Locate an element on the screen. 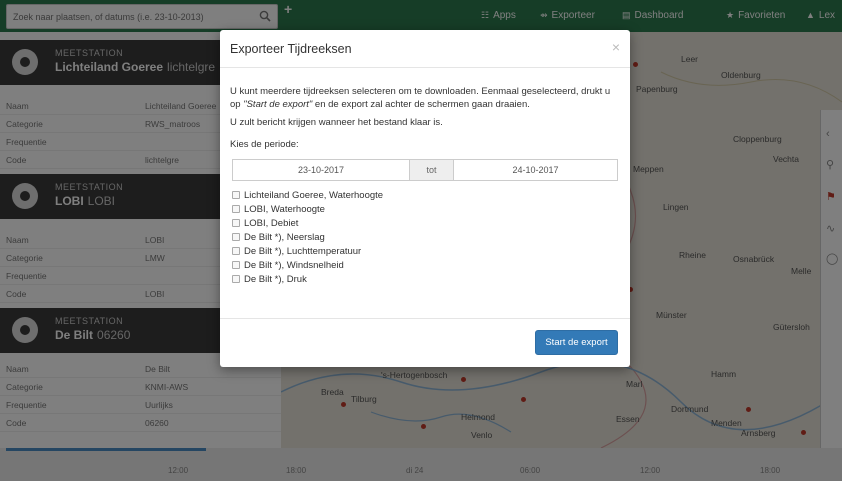  timeseries-label: Lichteiland Goeree, Waterhoogte is located at coordinates (314, 195).